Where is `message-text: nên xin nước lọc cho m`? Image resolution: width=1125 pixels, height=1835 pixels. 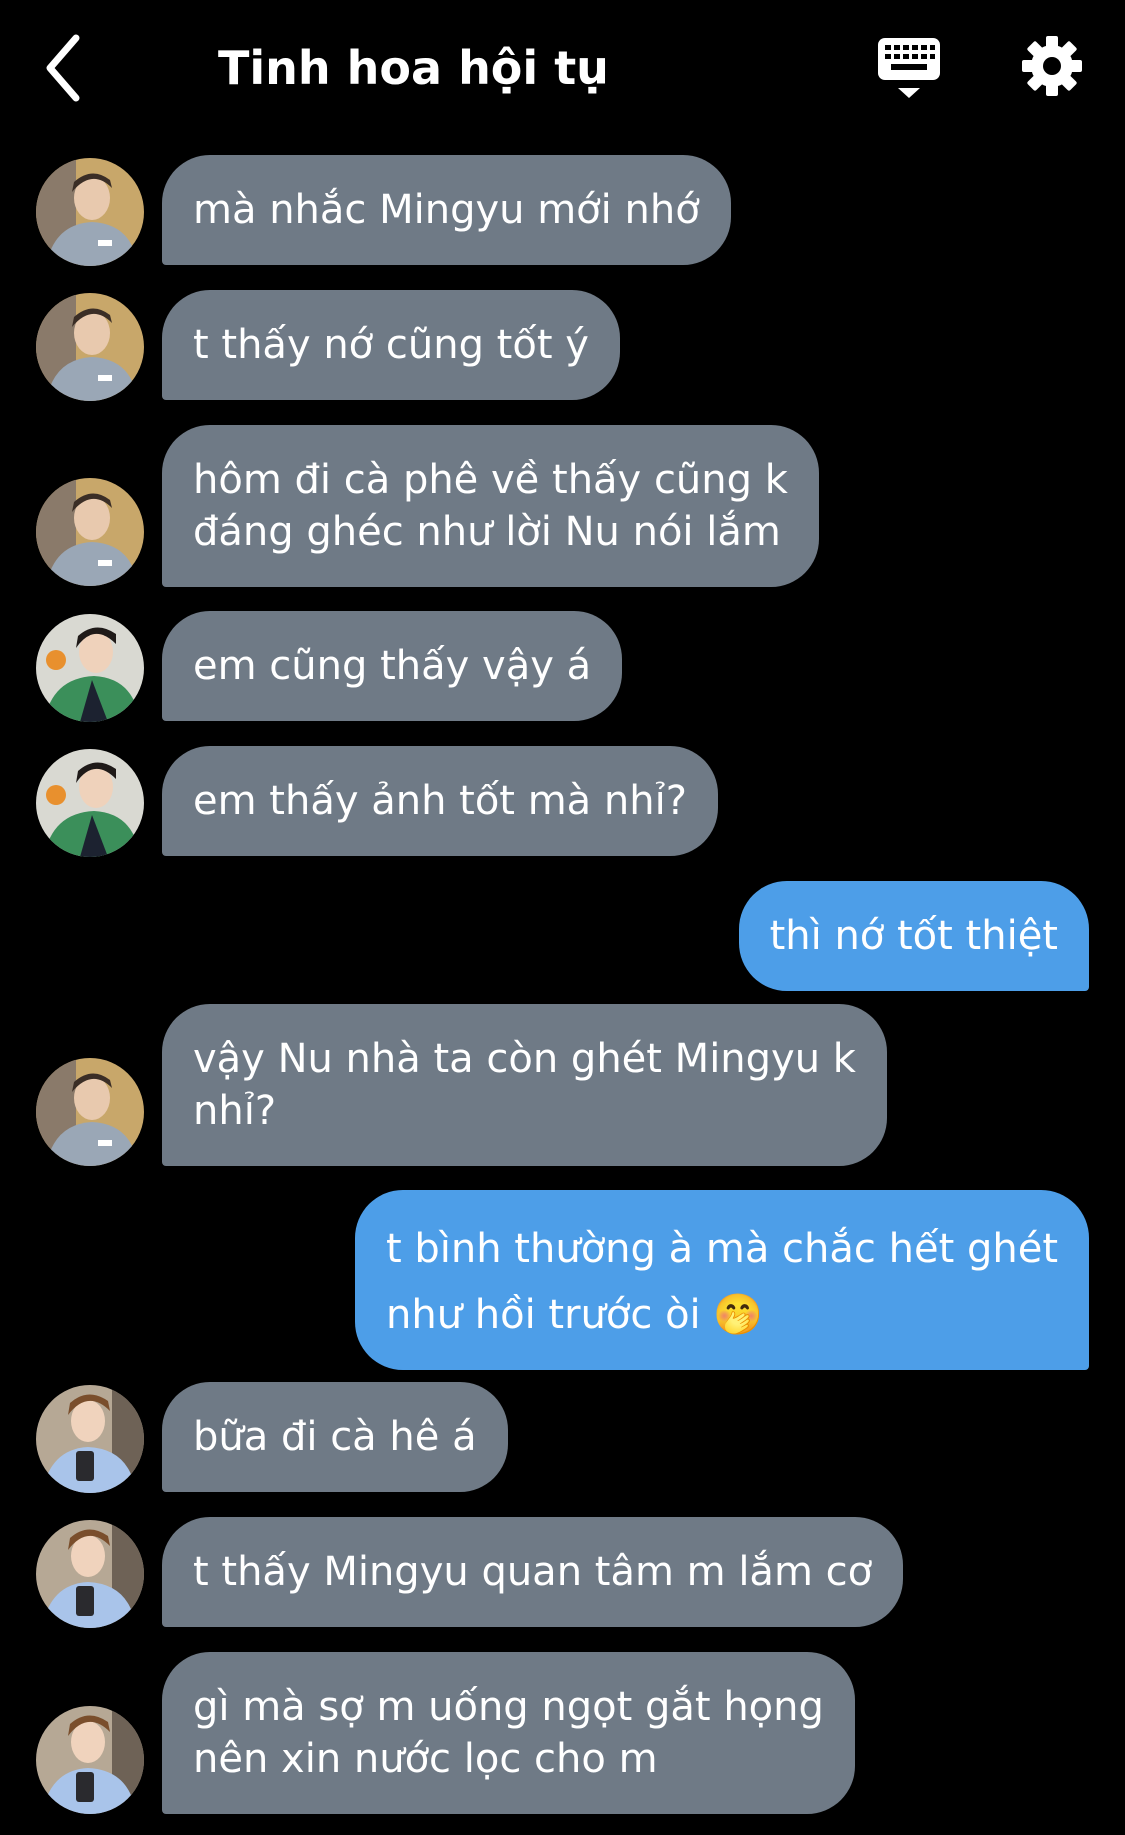 message-text: nên xin nước lọc cho m is located at coordinates (425, 1759).